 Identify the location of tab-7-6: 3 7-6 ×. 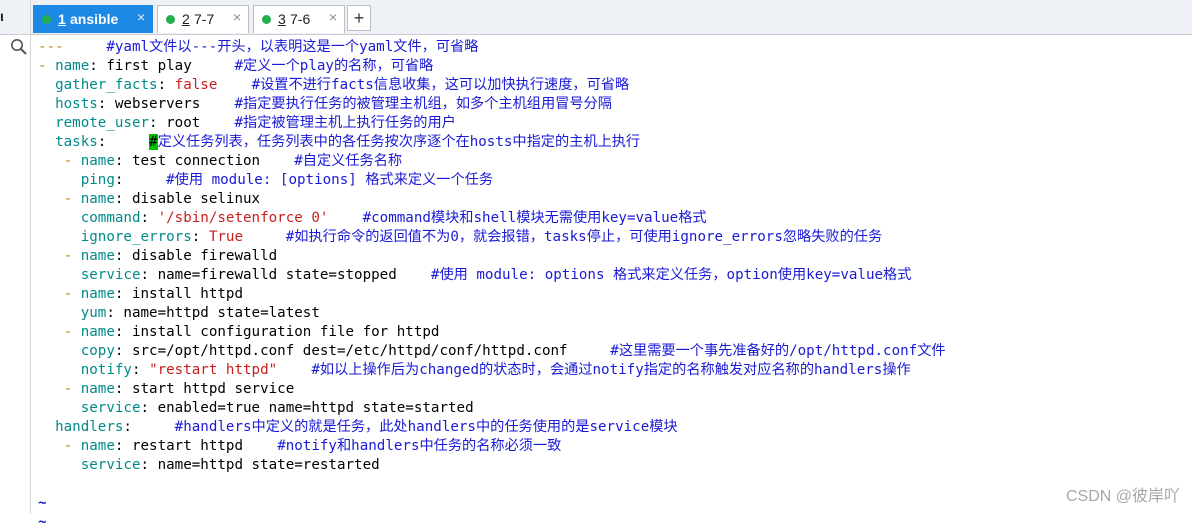
(299, 19).